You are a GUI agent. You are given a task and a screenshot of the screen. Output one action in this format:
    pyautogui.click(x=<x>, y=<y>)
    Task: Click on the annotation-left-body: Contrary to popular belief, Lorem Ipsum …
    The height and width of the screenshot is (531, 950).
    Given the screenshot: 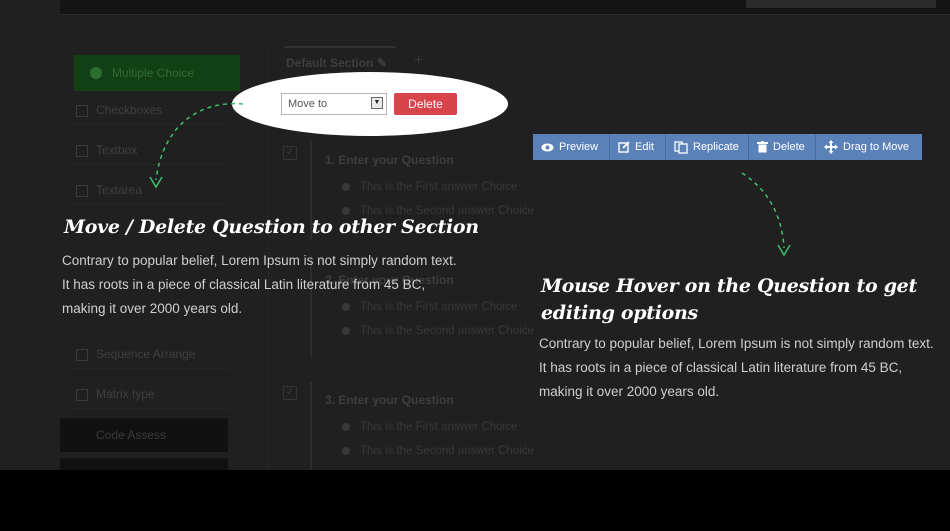 What is the action you would take?
    pyautogui.click(x=259, y=284)
    